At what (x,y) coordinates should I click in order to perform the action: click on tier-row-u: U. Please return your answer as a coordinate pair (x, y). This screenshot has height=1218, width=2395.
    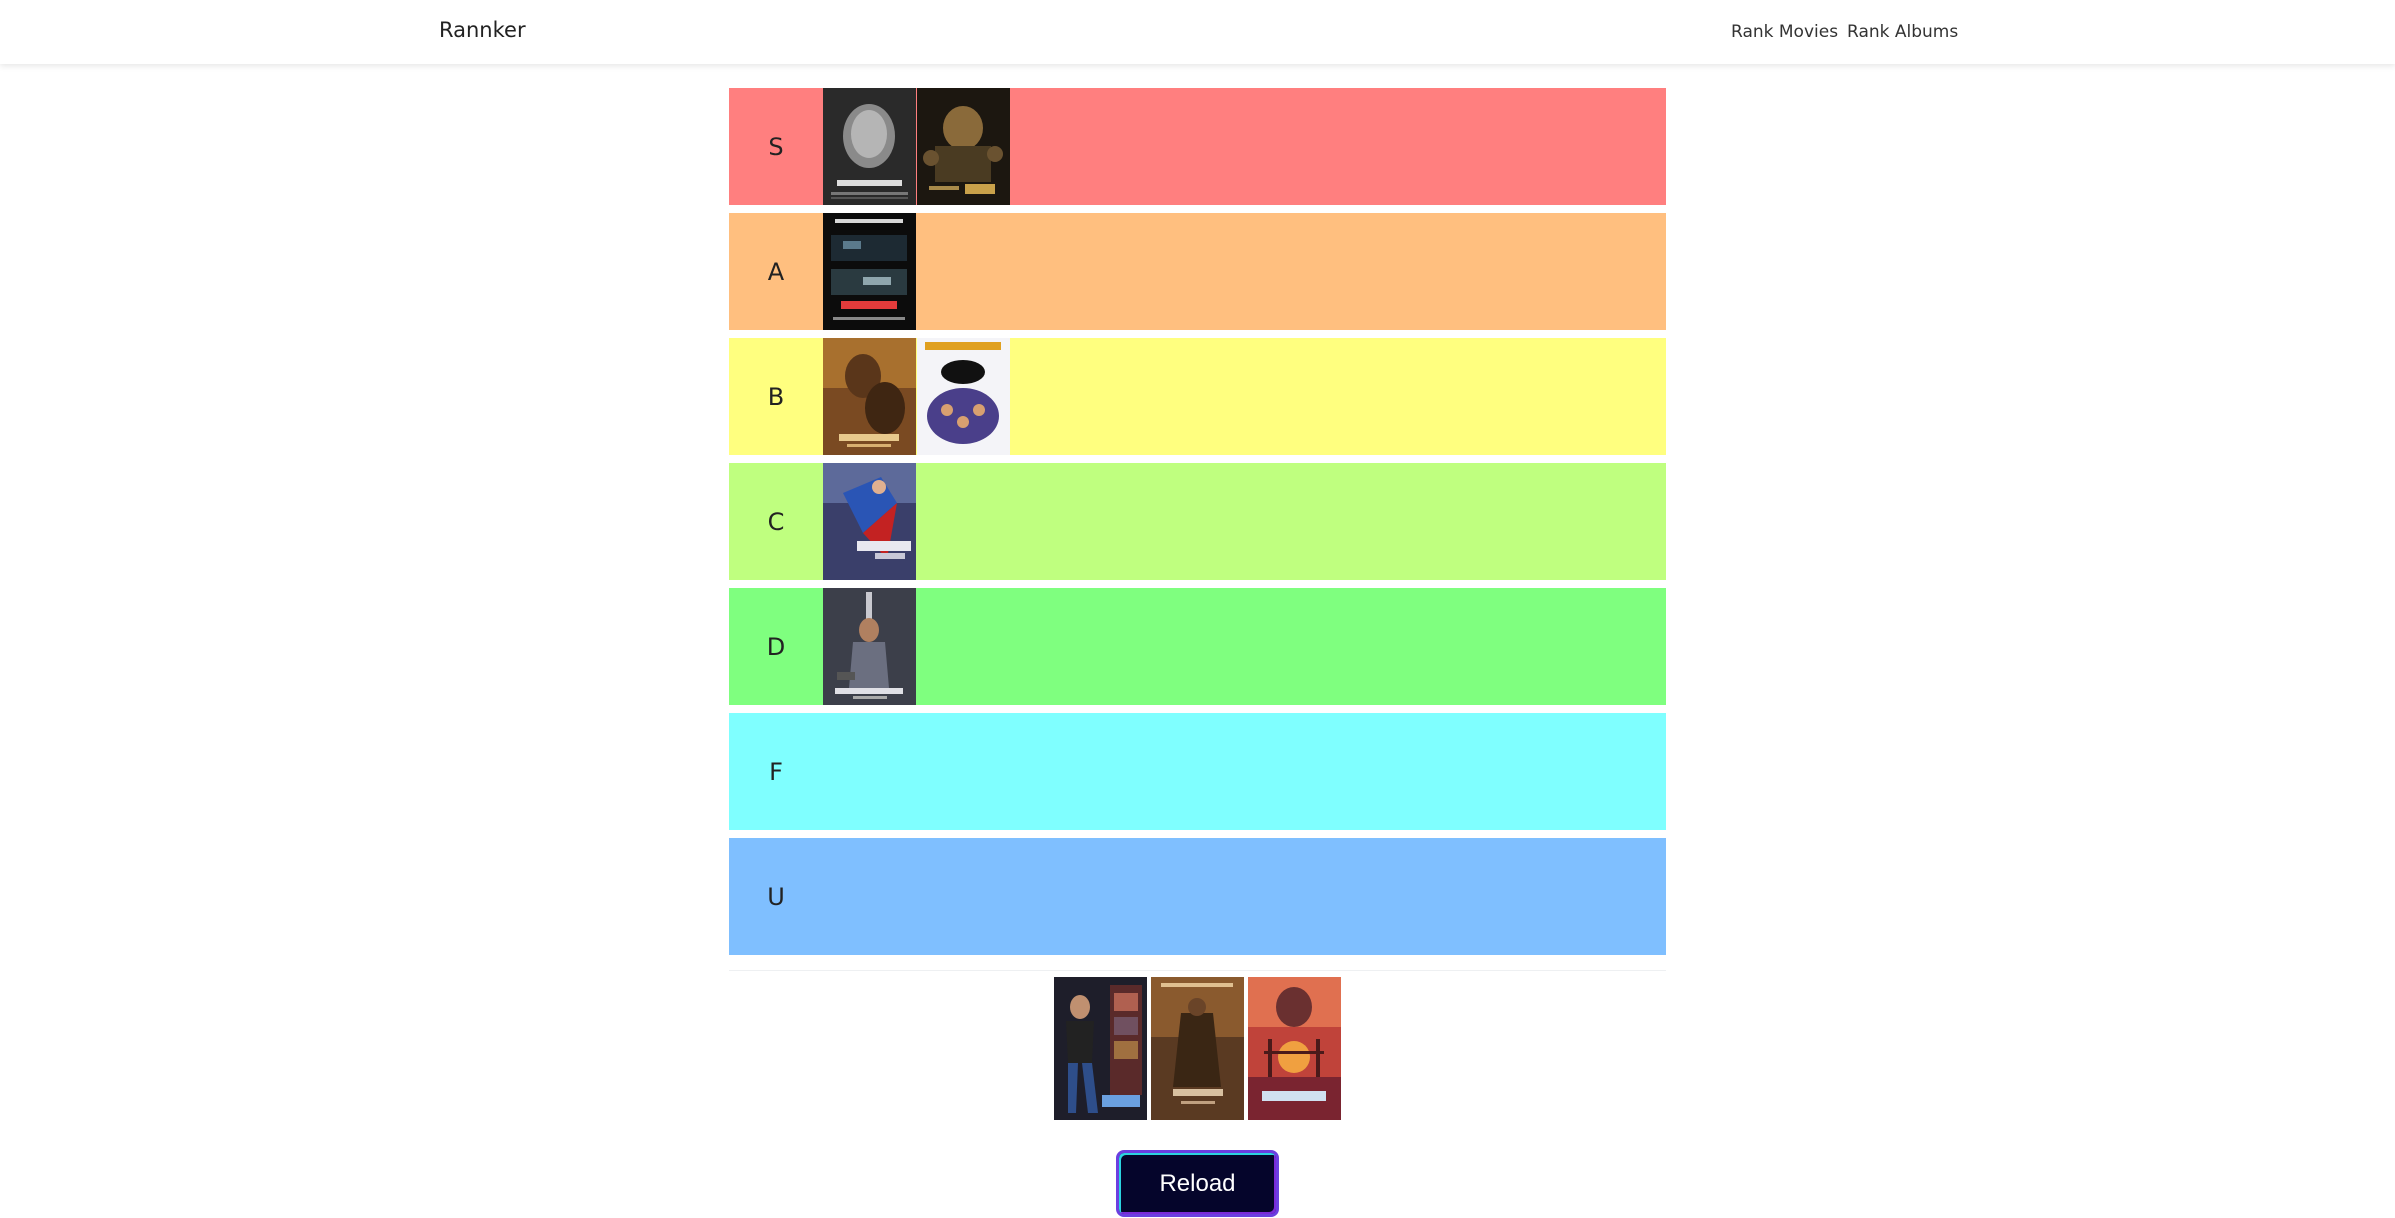
    Looking at the image, I should click on (1197, 896).